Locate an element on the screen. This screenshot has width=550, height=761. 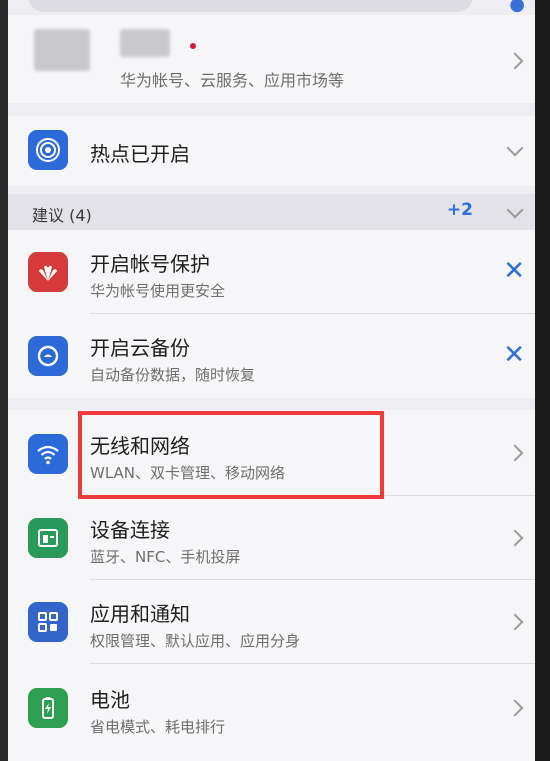
suggestion-account-protection: 开启帐号保护 华为帐号使用更安全 ✕ is located at coordinates (271, 272).